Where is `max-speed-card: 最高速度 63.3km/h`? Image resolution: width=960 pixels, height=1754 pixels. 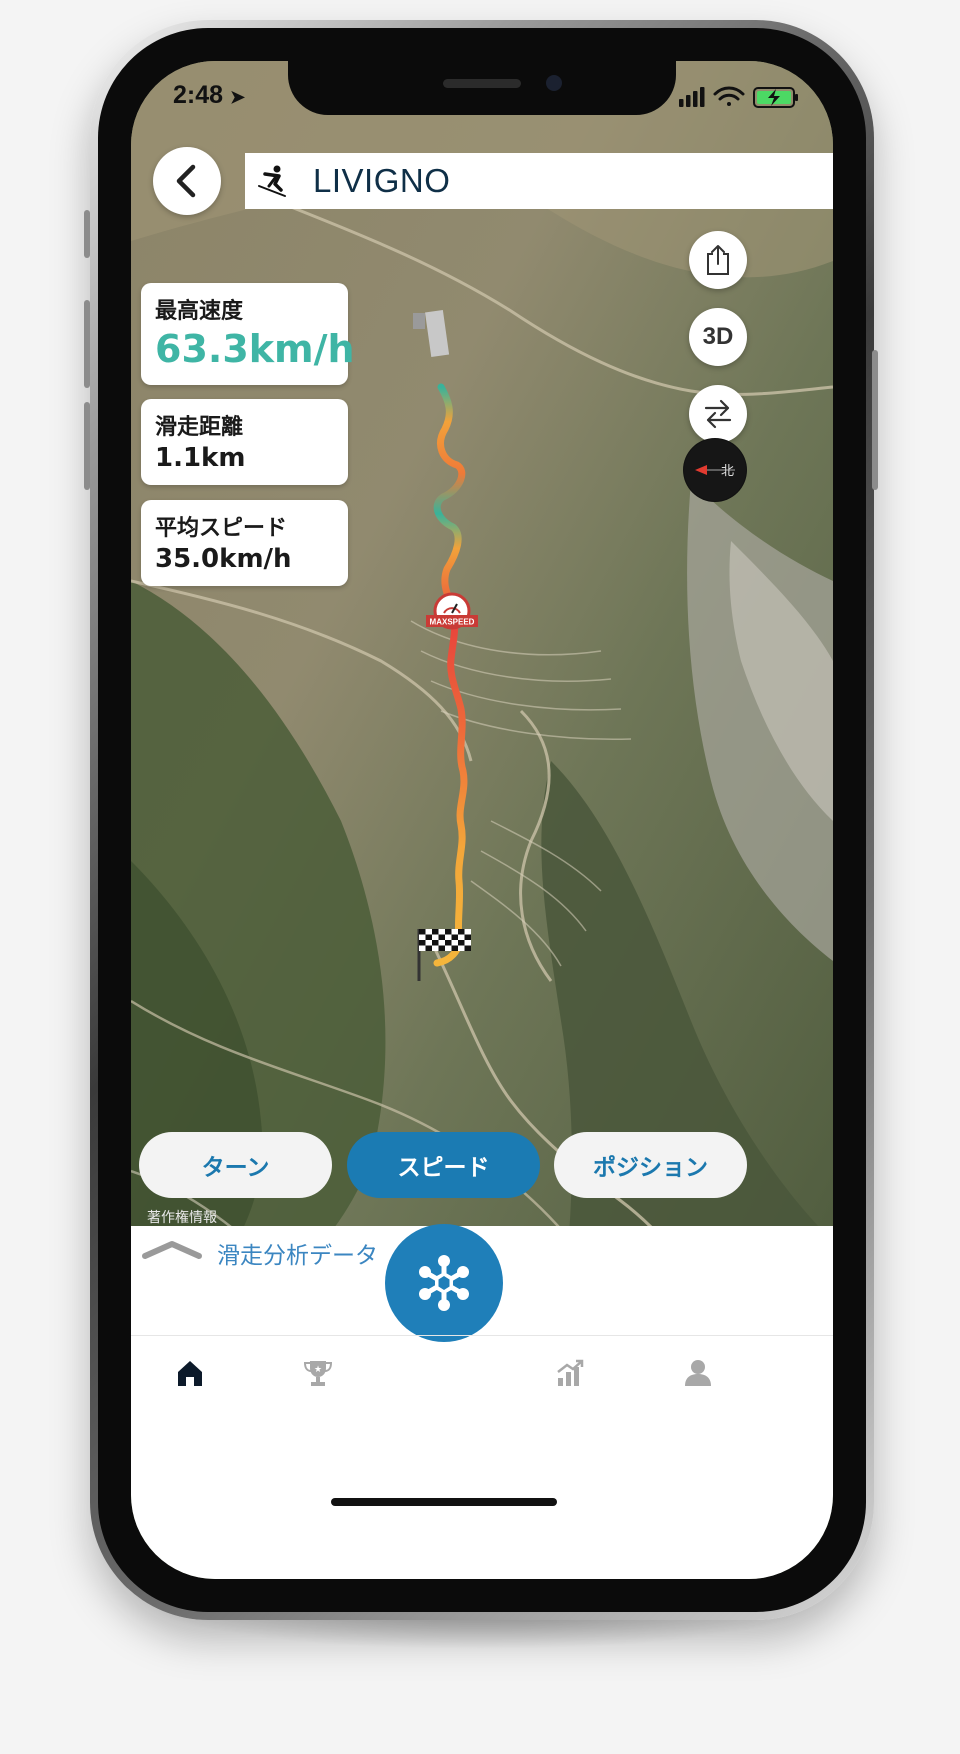 max-speed-card: 最高速度 63.3km/h is located at coordinates (248, 334).